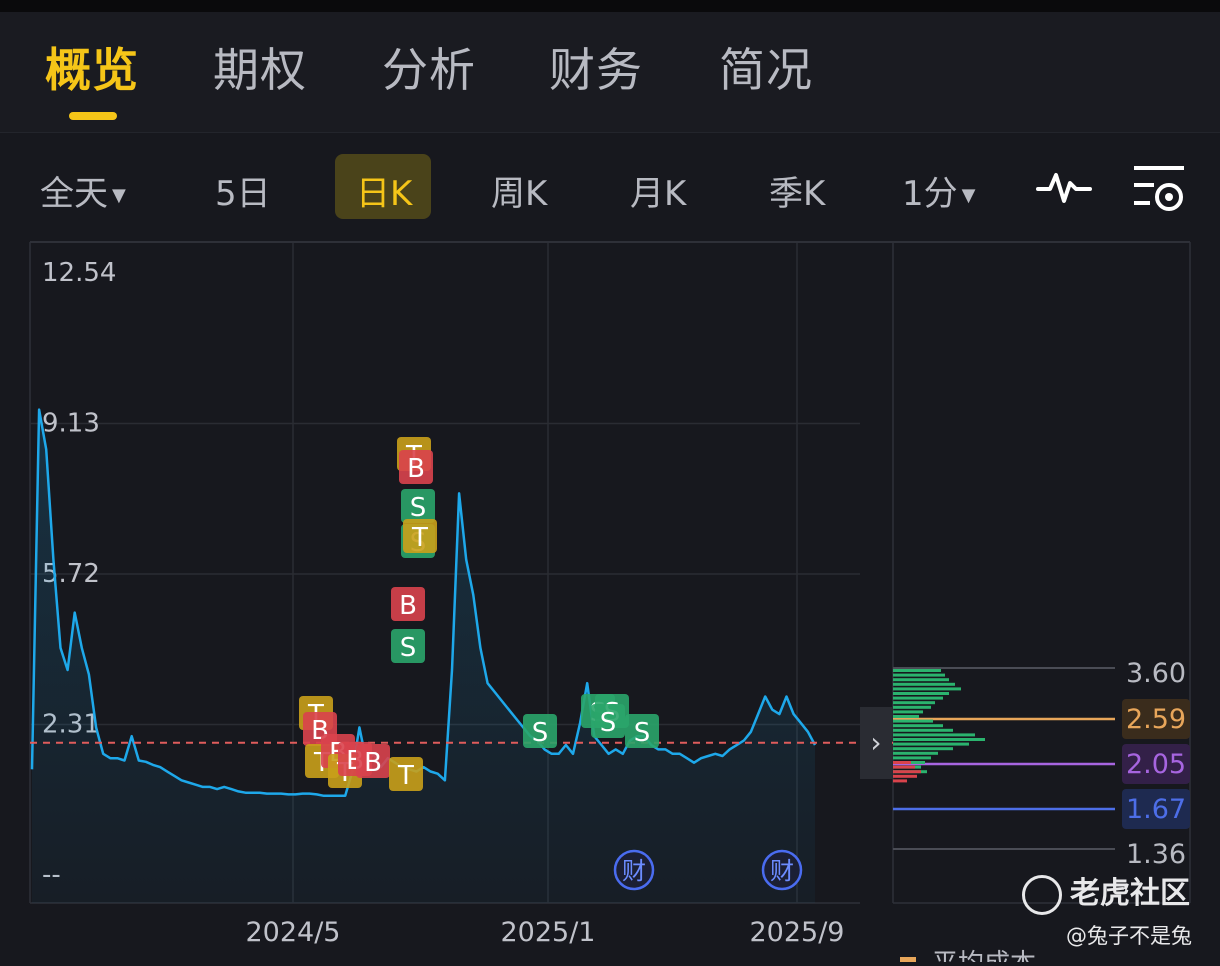  Describe the element at coordinates (876, 743) in the screenshot. I see `chevron-right-icon: ›` at that location.